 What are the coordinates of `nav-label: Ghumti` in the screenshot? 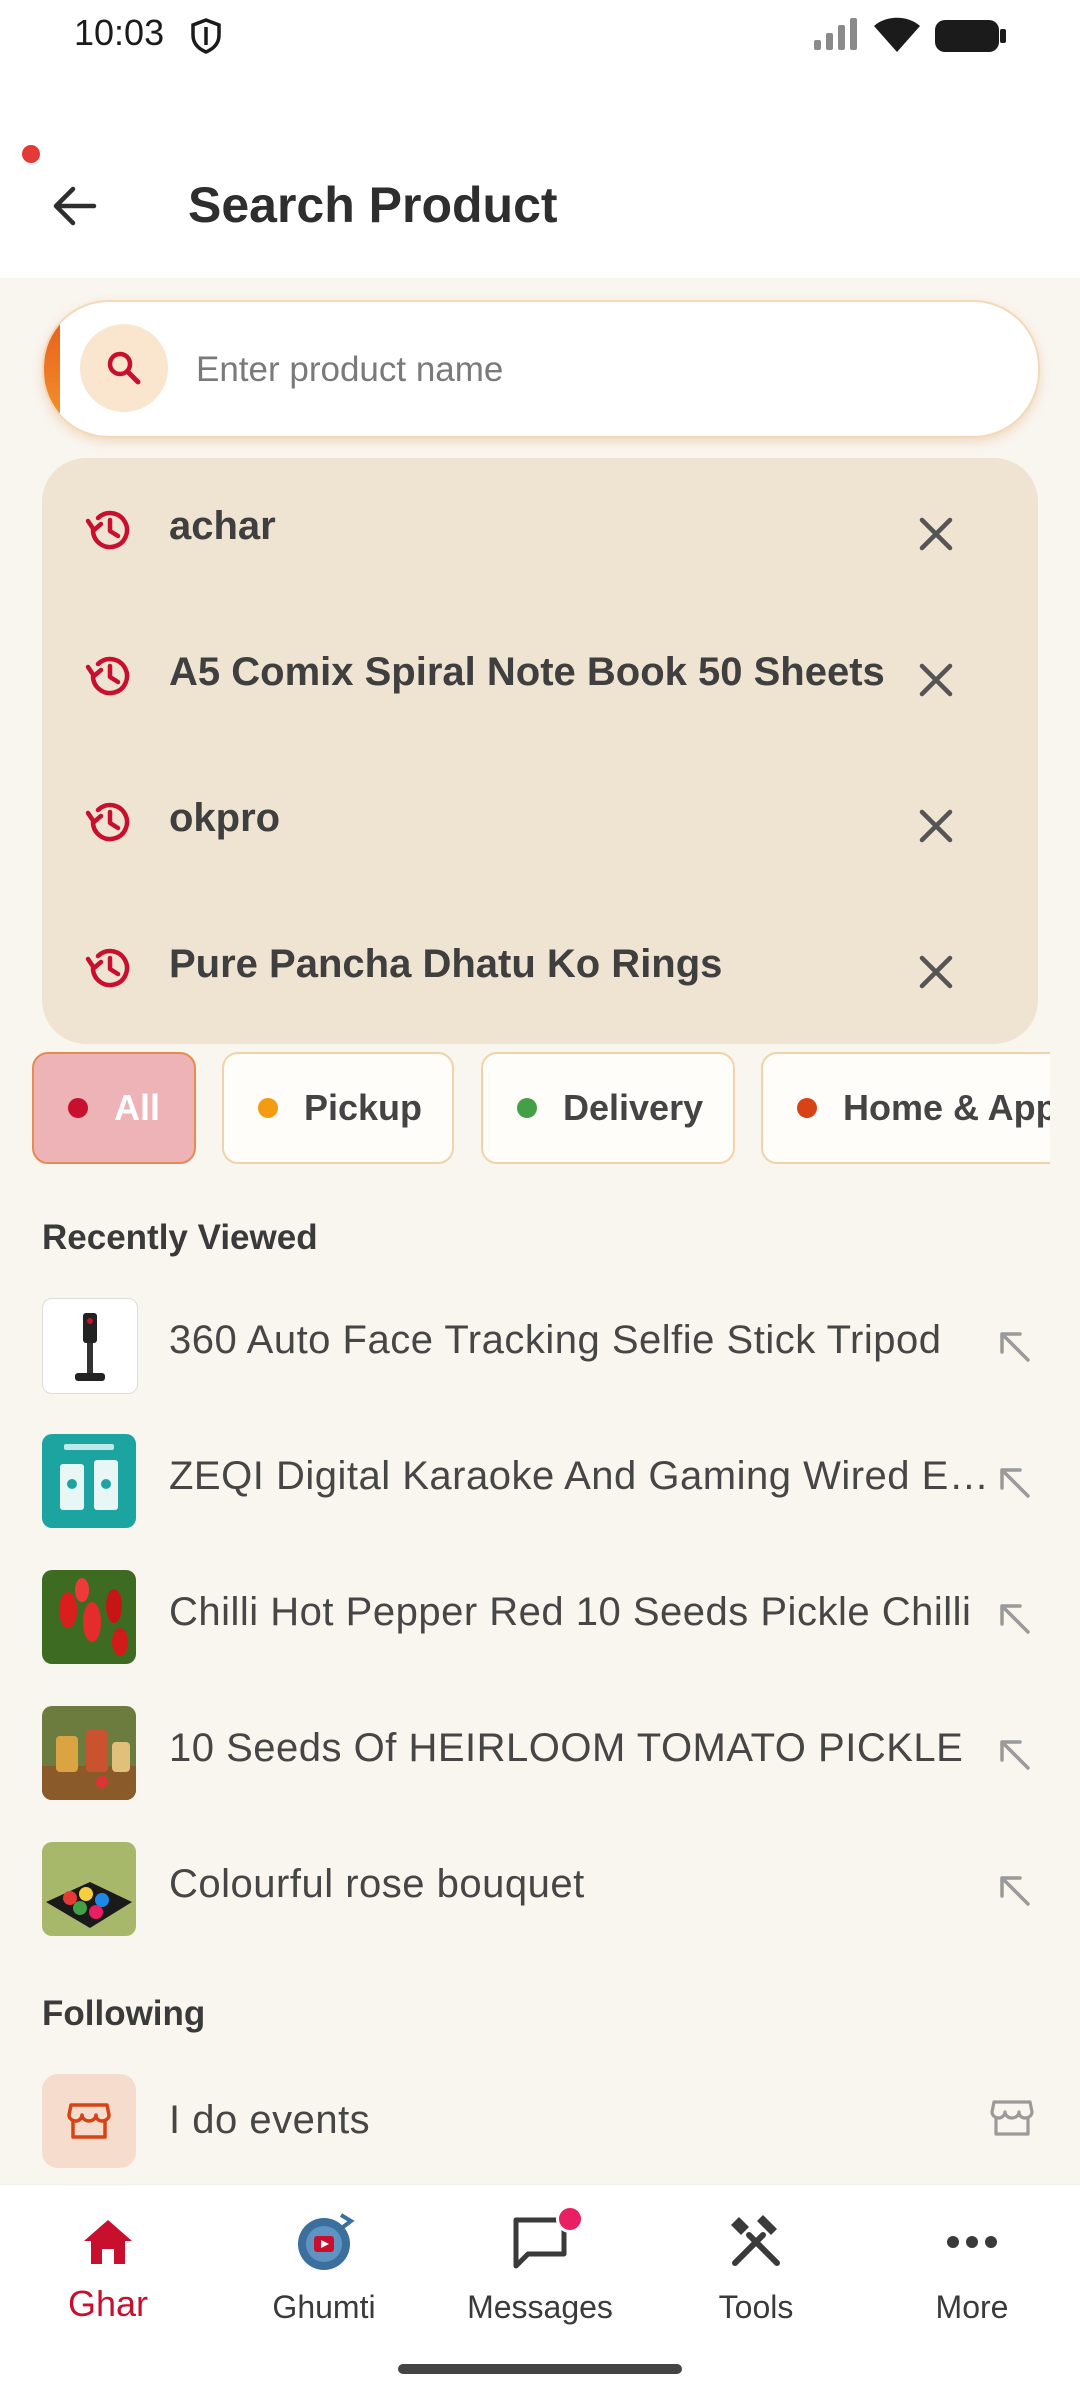 It's located at (324, 2307).